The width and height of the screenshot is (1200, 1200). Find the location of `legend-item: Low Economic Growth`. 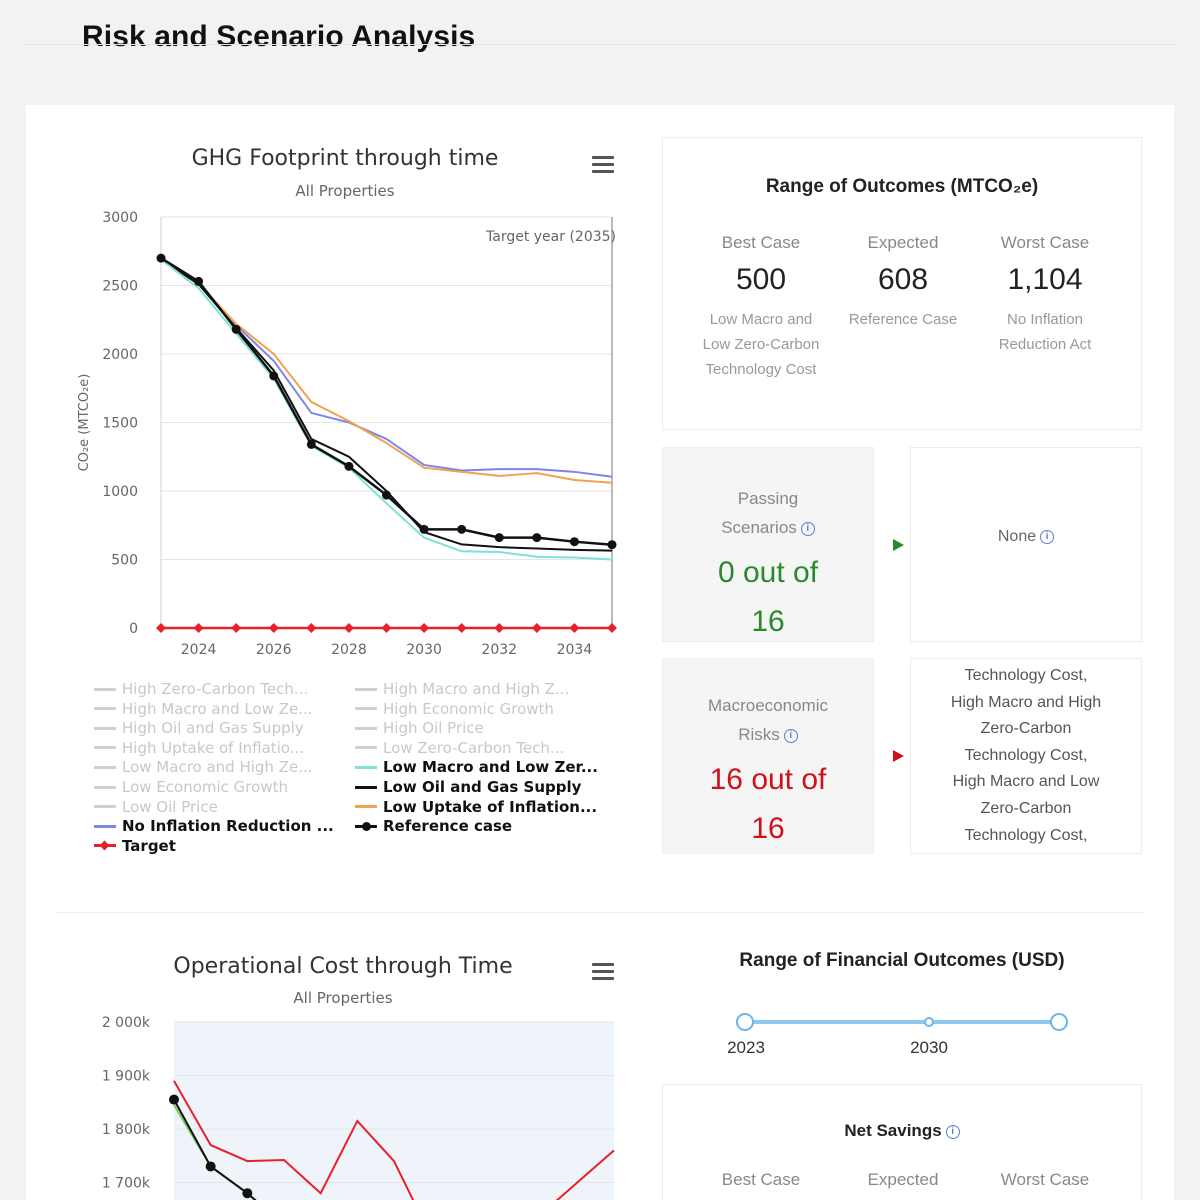

legend-item: Low Economic Growth is located at coordinates (191, 787).